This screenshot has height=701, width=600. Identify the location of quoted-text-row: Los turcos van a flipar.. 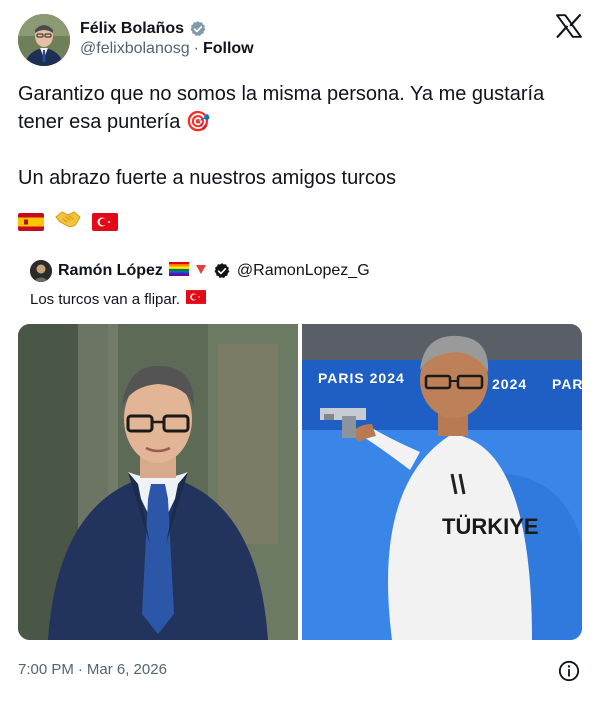
(118, 299).